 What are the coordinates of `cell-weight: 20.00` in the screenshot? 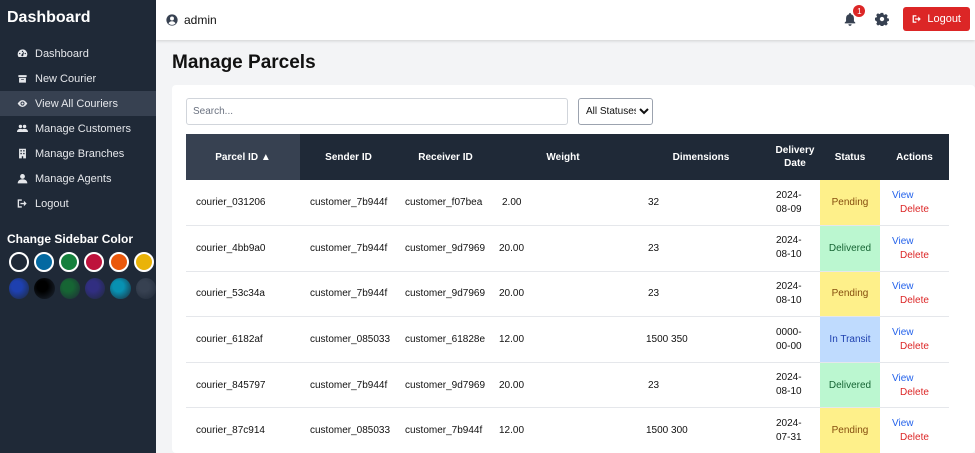 It's located at (512, 385).